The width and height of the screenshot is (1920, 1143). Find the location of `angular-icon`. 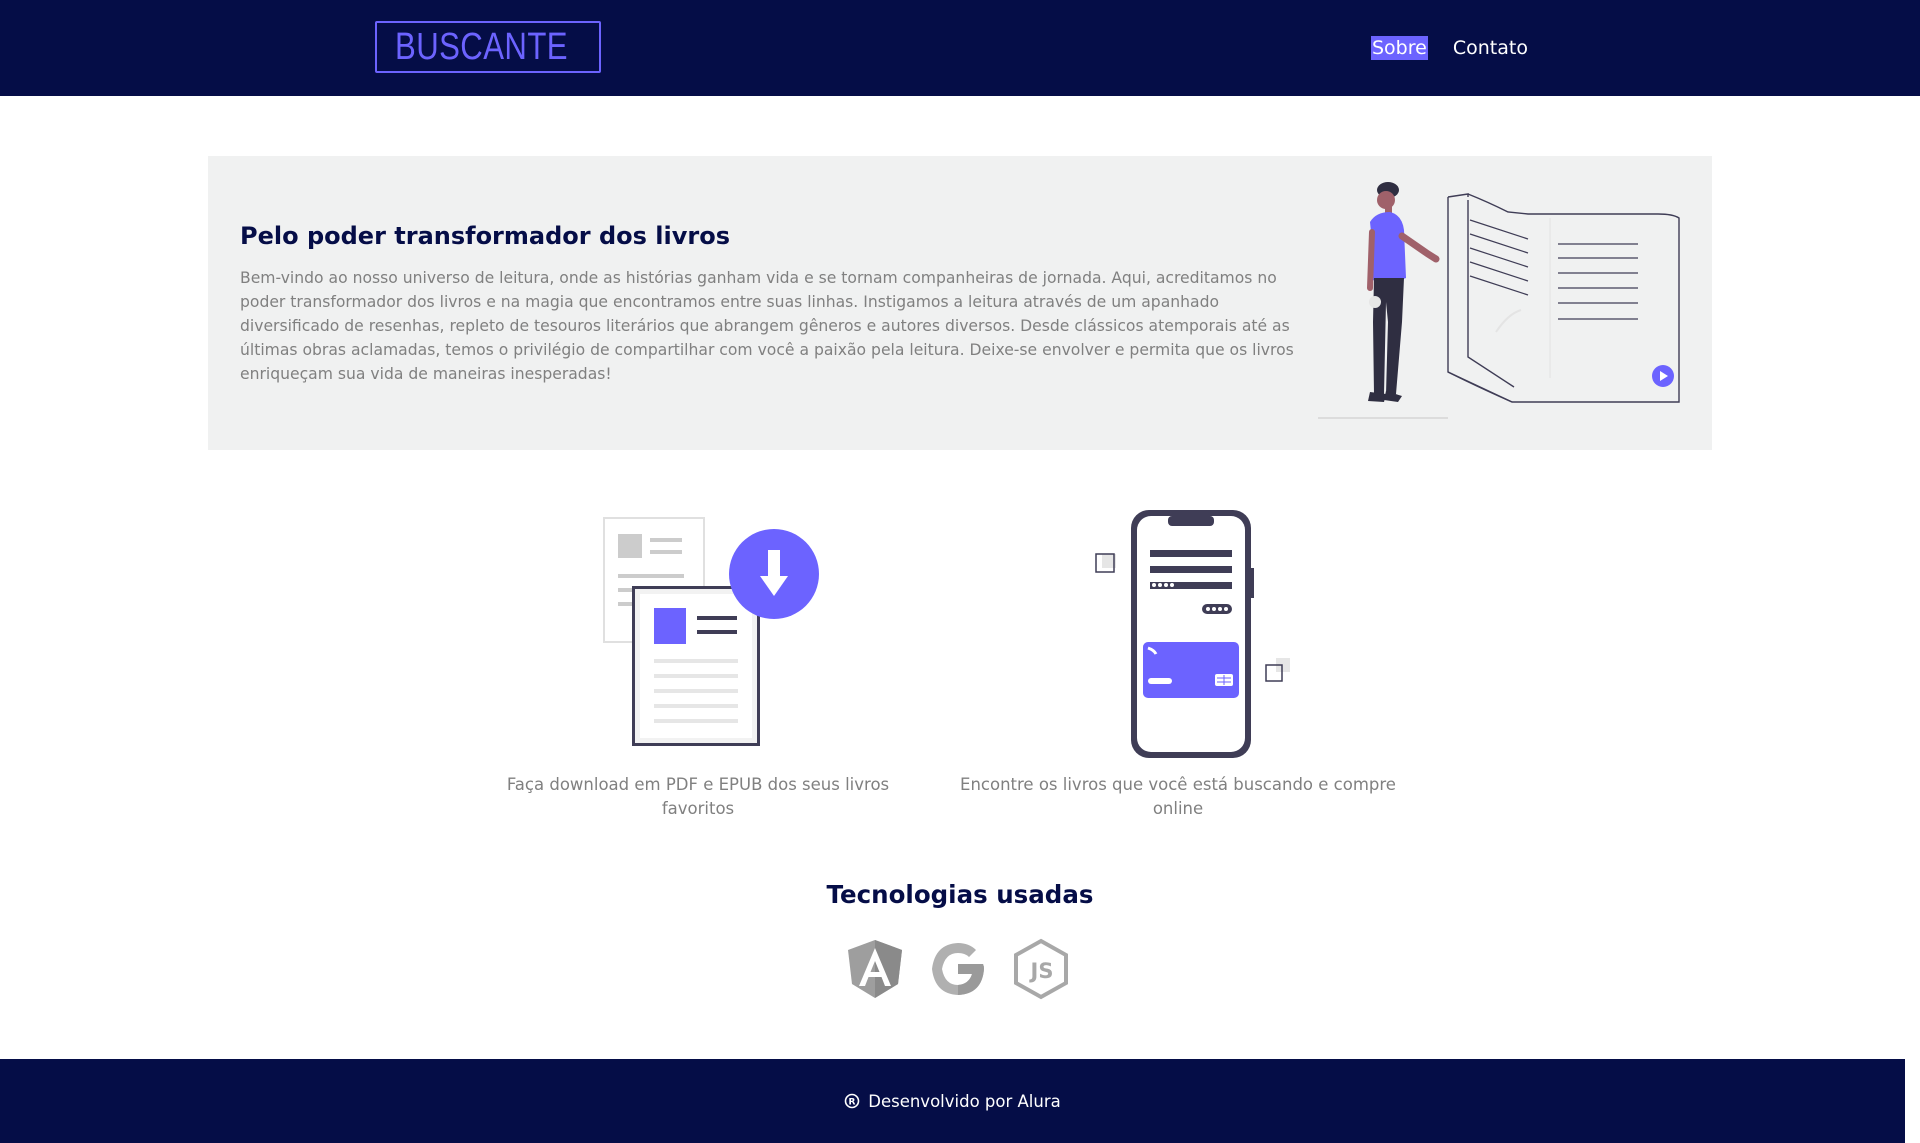

angular-icon is located at coordinates (875, 969).